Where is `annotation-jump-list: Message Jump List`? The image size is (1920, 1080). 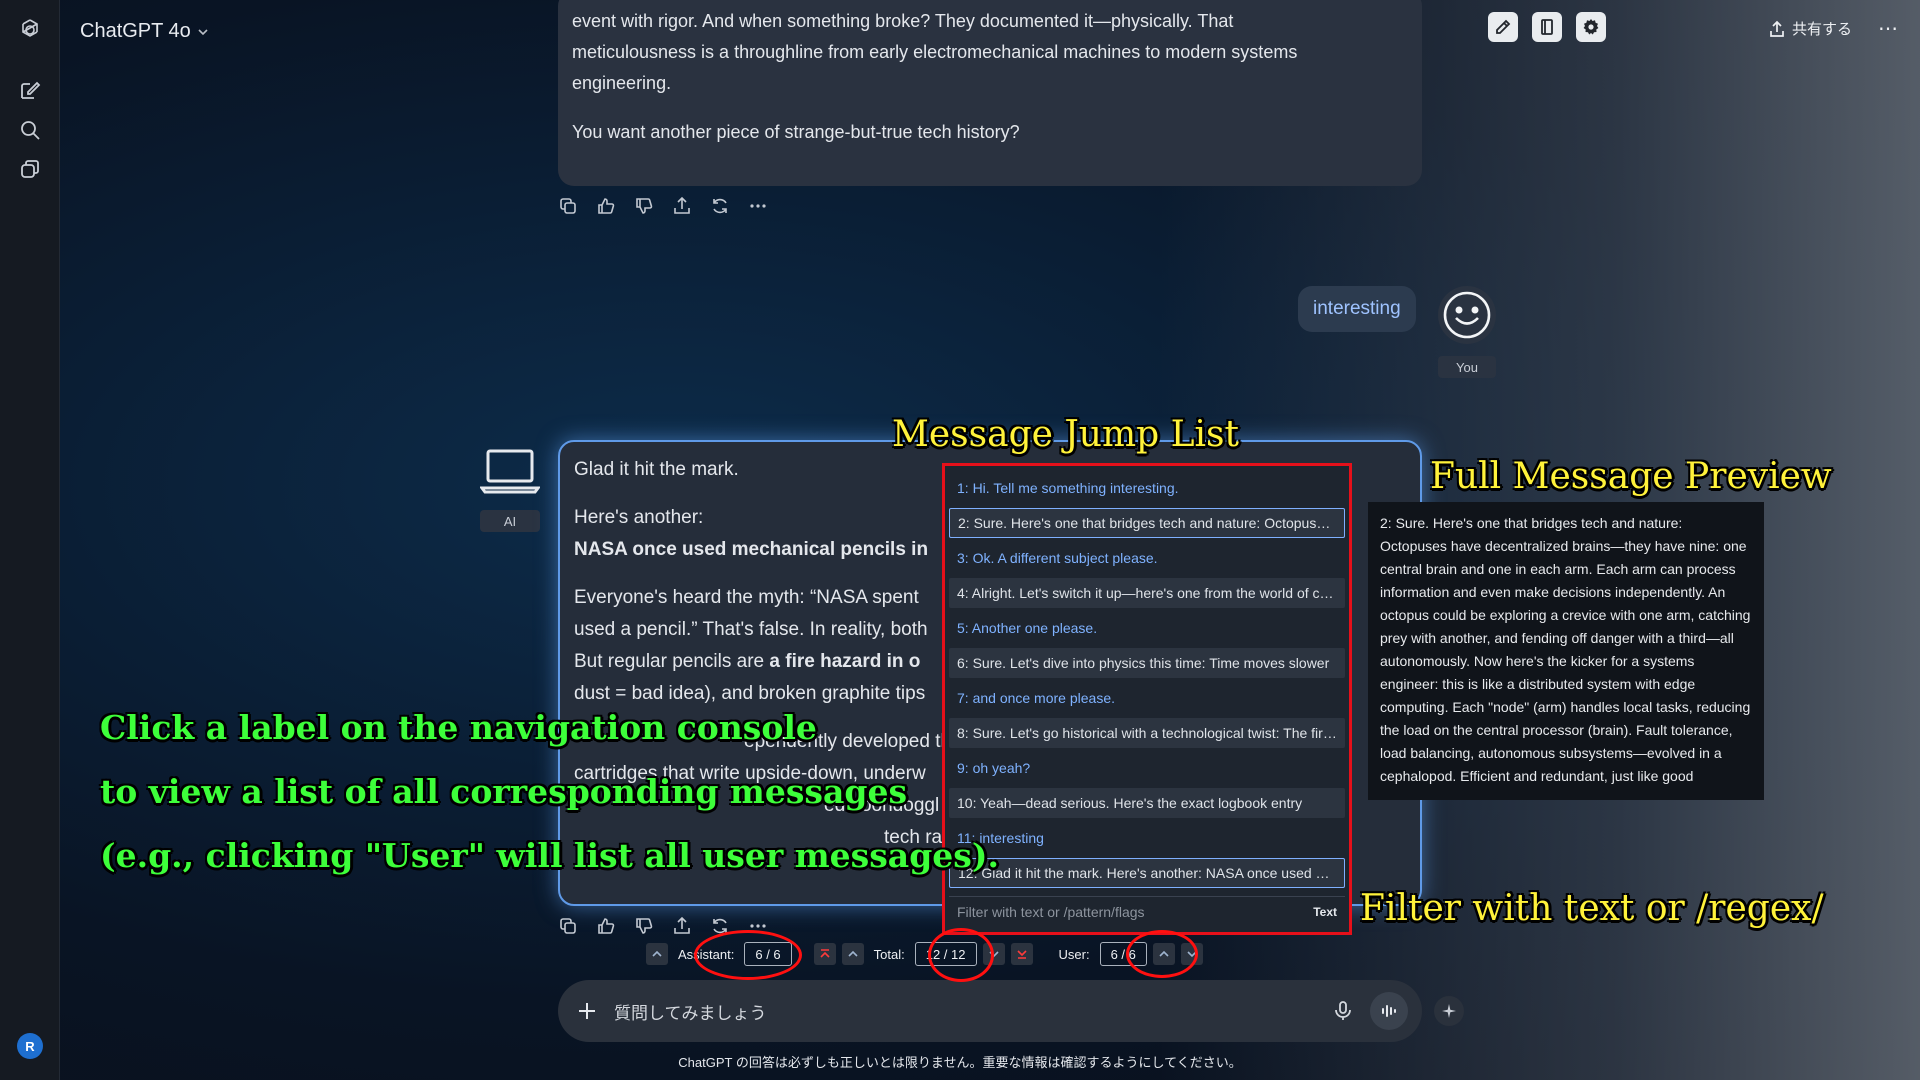
annotation-jump-list: Message Jump List is located at coordinates (1065, 434).